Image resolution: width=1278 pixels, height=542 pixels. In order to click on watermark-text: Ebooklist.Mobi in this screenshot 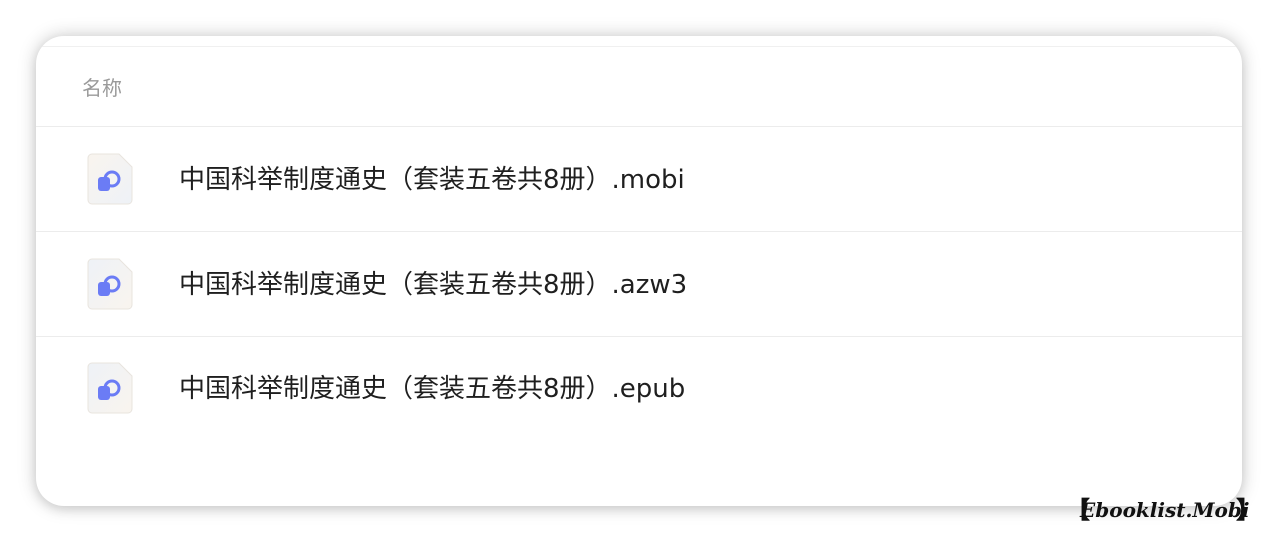, I will do `click(1165, 510)`.